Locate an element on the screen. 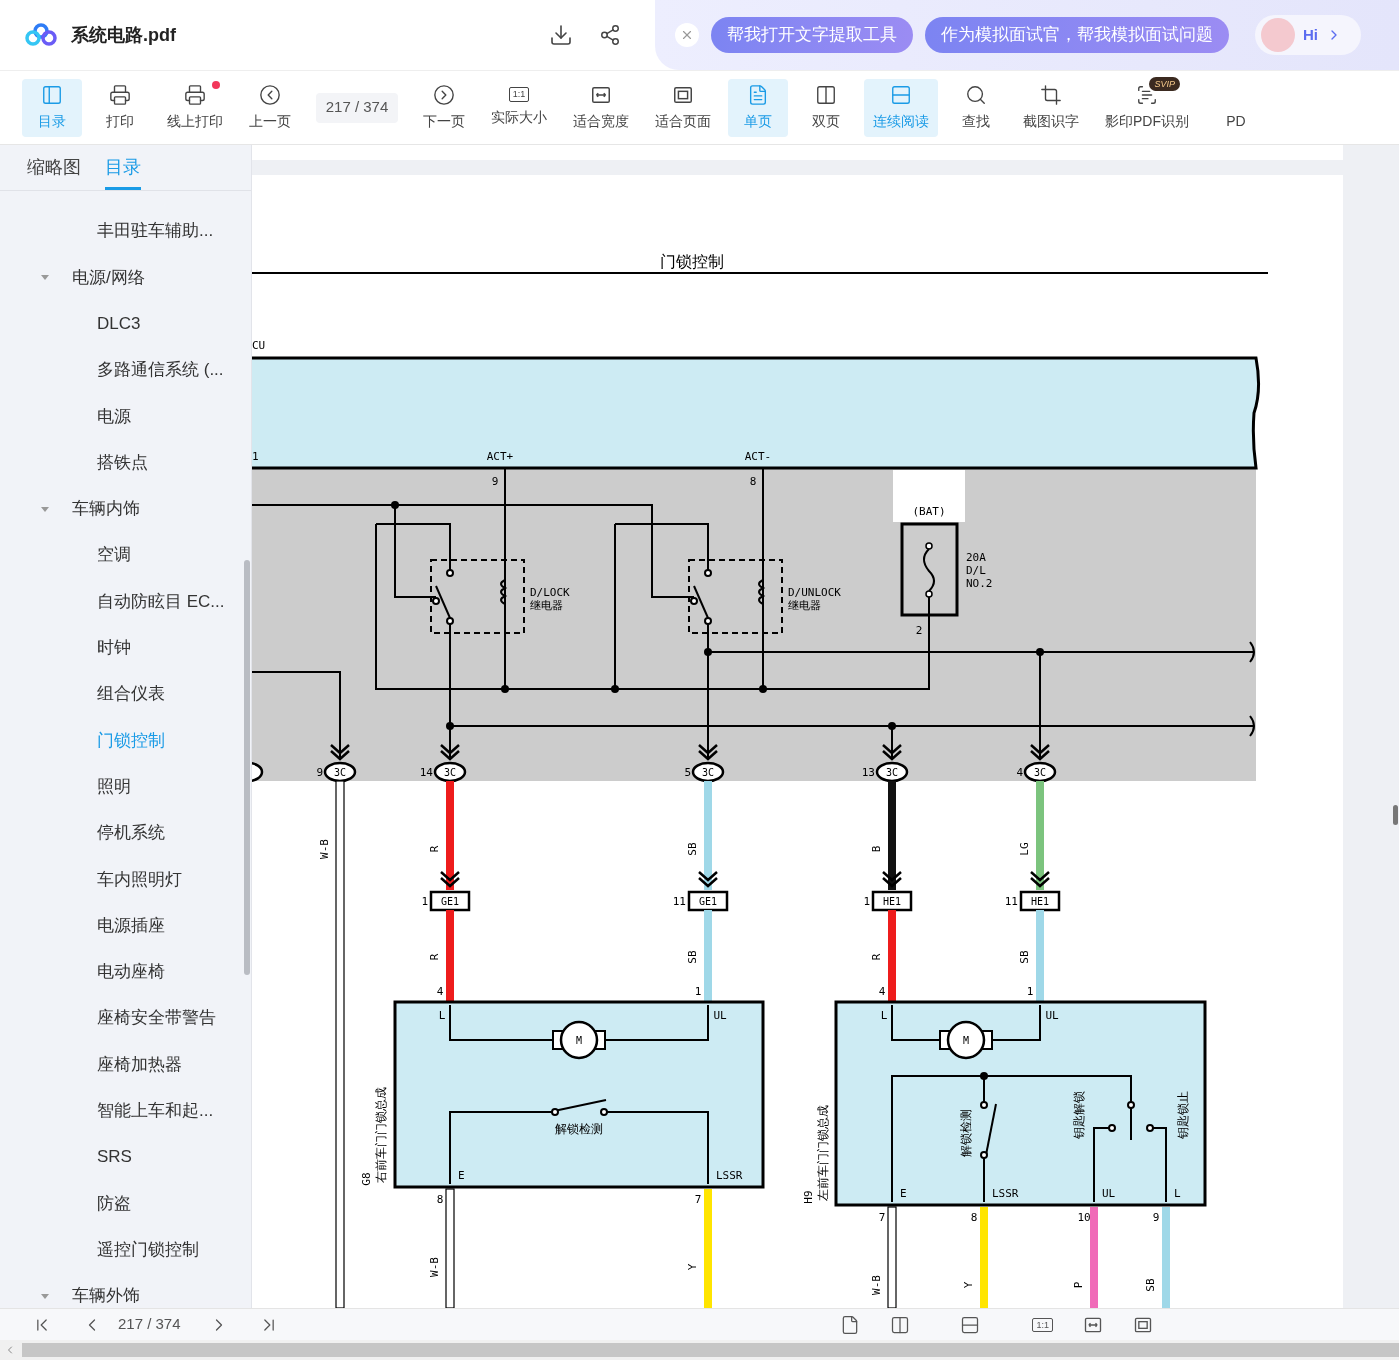 This screenshot has width=1399, height=1360. assembly-label: 左前车门门锁总成 is located at coordinates (823, 1153).